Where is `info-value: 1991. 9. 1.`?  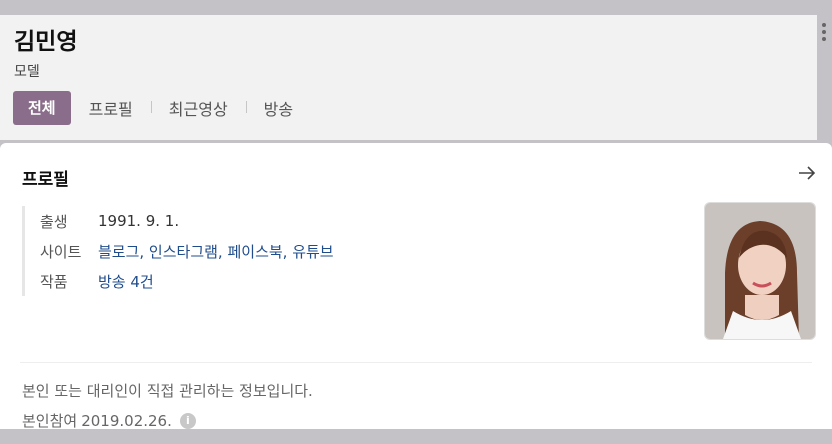 info-value: 1991. 9. 1. is located at coordinates (139, 221).